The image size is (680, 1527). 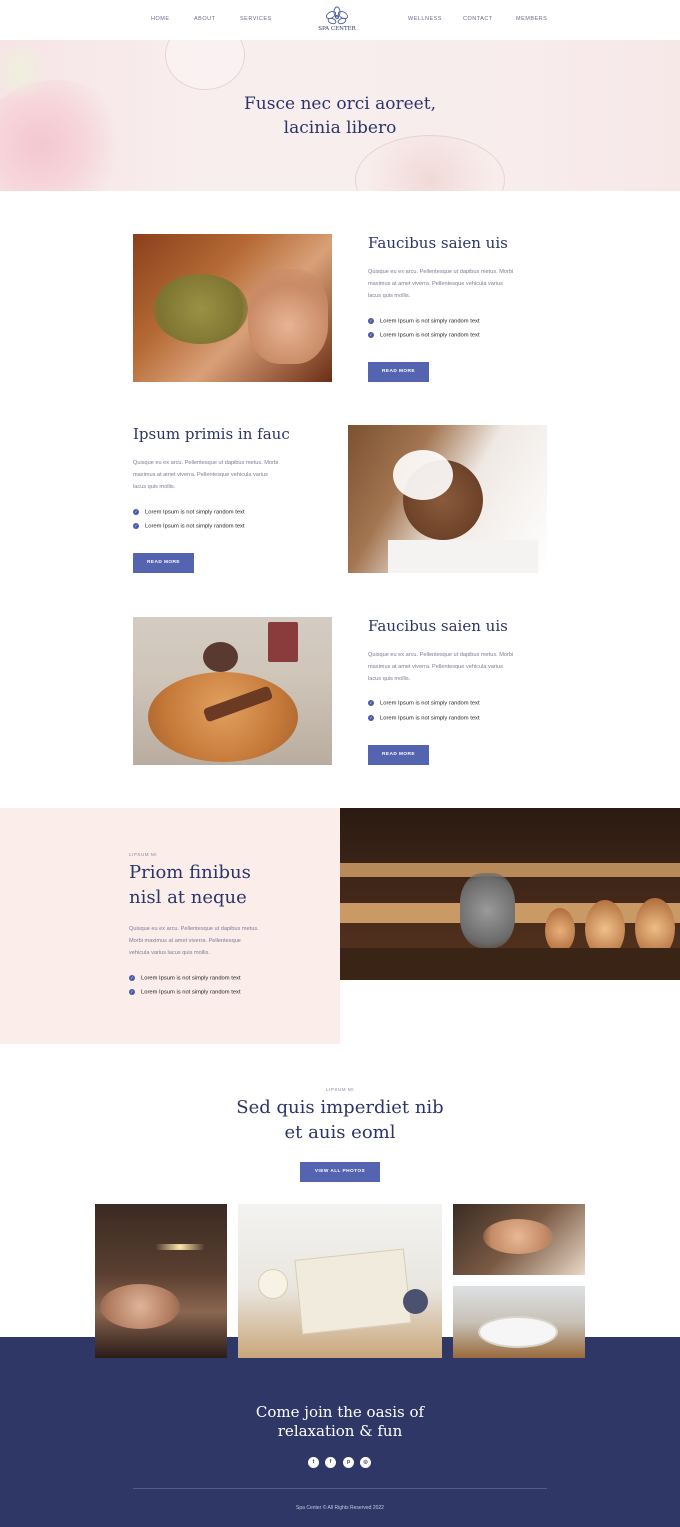 I want to click on footer-divider, so click(x=340, y=1488).